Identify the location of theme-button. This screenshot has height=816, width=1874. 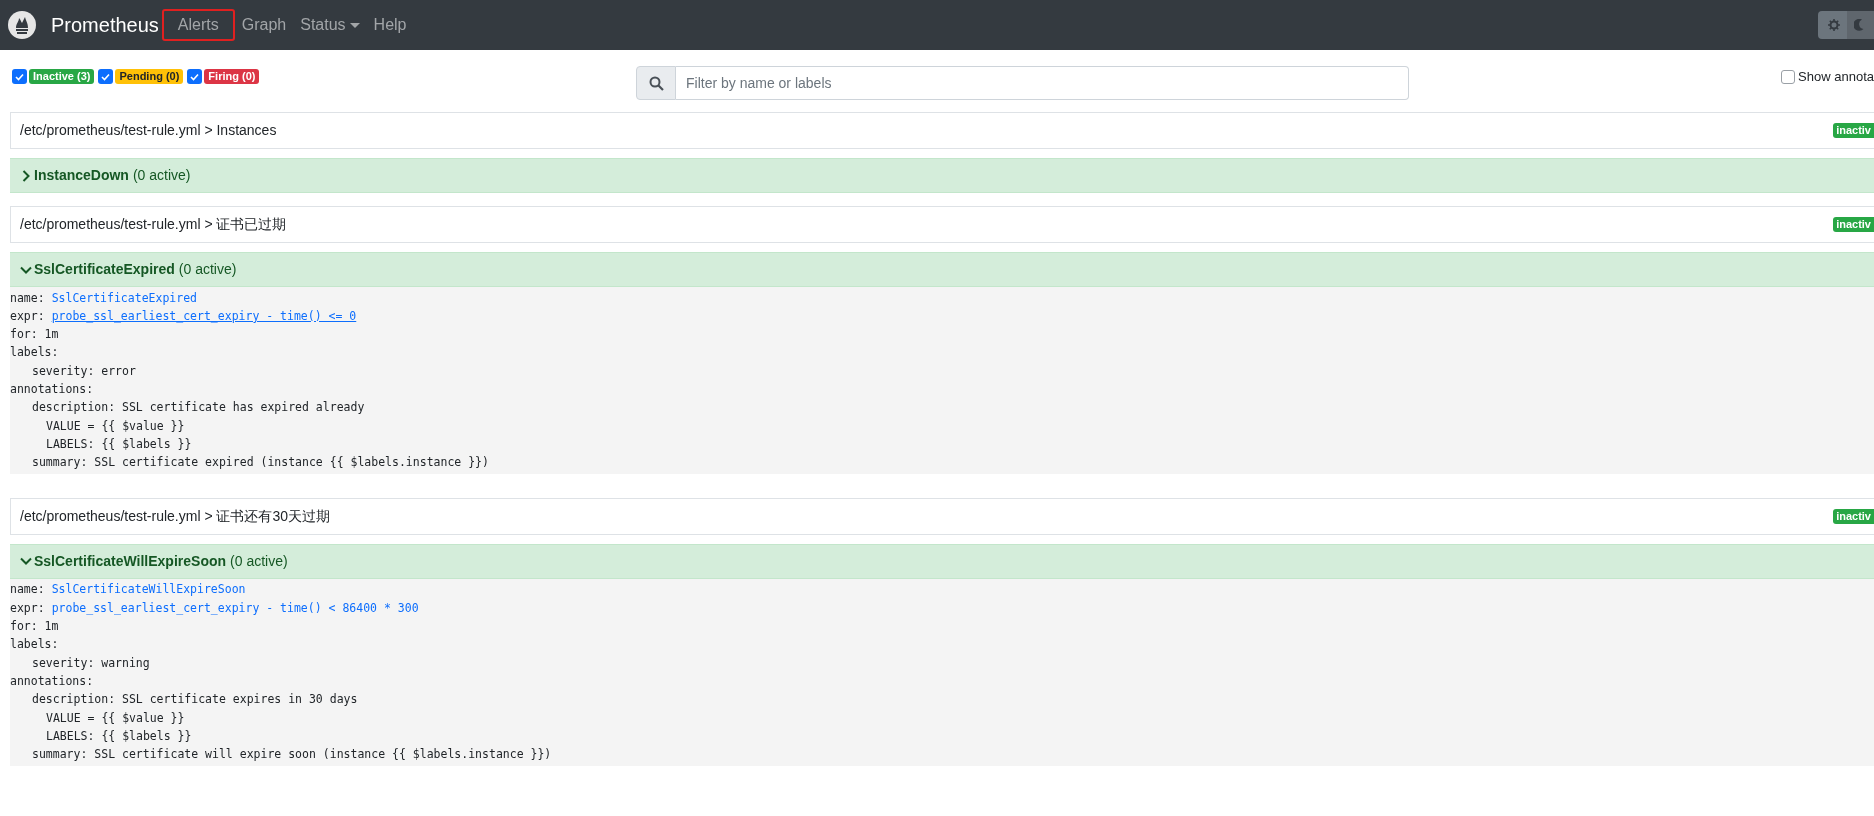
(1832, 25).